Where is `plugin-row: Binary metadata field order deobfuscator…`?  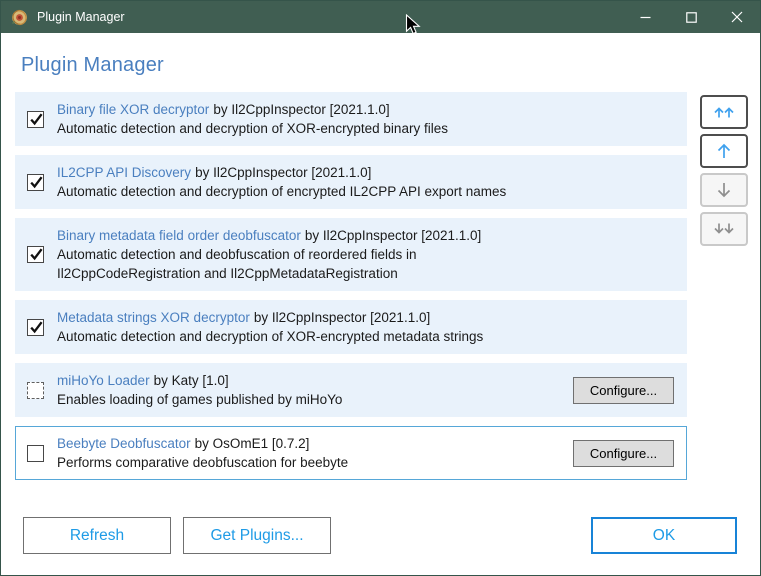 plugin-row: Binary metadata field order deobfuscator… is located at coordinates (351, 254).